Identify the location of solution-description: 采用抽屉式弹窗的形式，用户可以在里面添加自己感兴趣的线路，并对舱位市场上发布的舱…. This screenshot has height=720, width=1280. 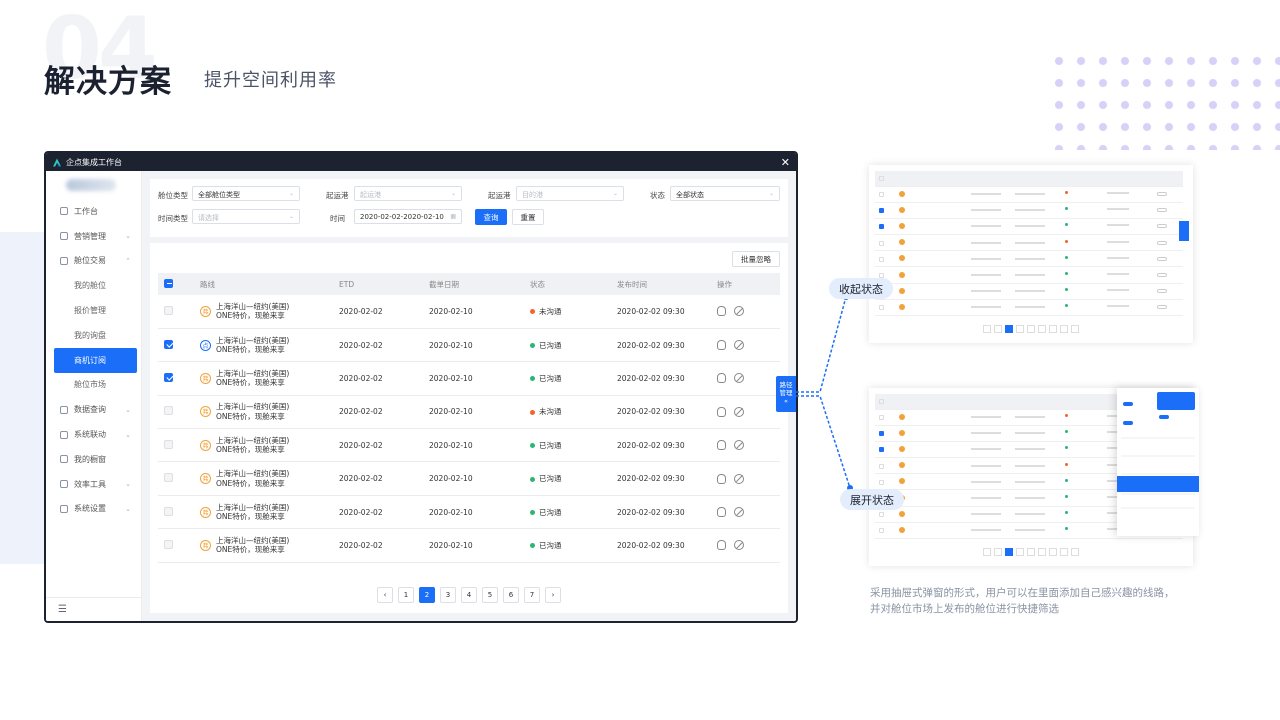
(1022, 601).